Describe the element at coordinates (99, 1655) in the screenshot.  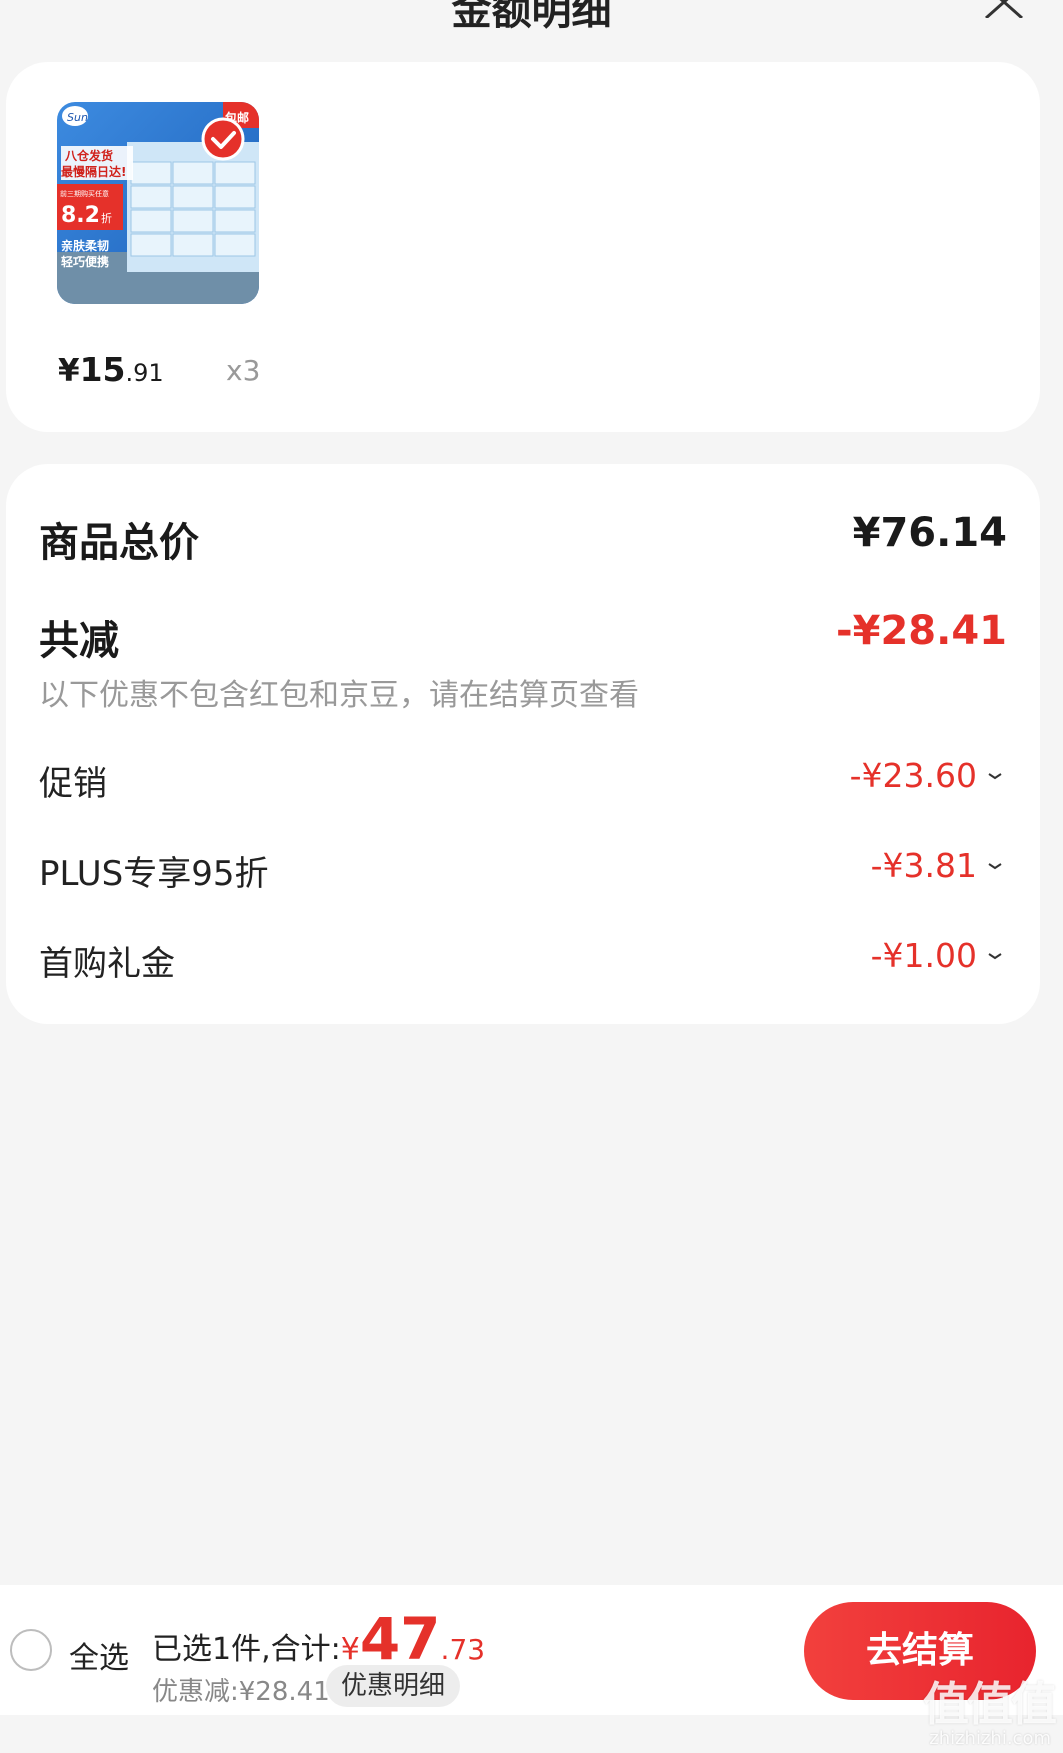
I see `select-all-label: 全选` at that location.